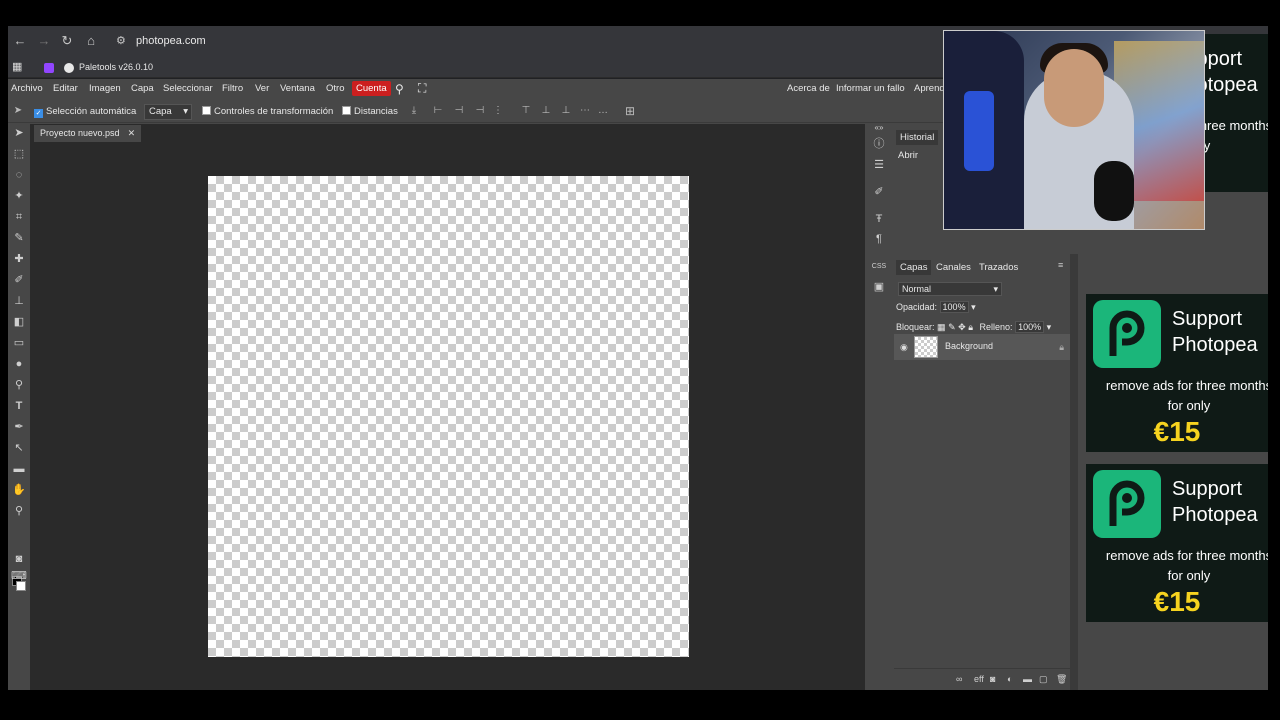 The image size is (1280, 720). What do you see at coordinates (879, 128) in the screenshot?
I see `collapse-icon: «»` at bounding box center [879, 128].